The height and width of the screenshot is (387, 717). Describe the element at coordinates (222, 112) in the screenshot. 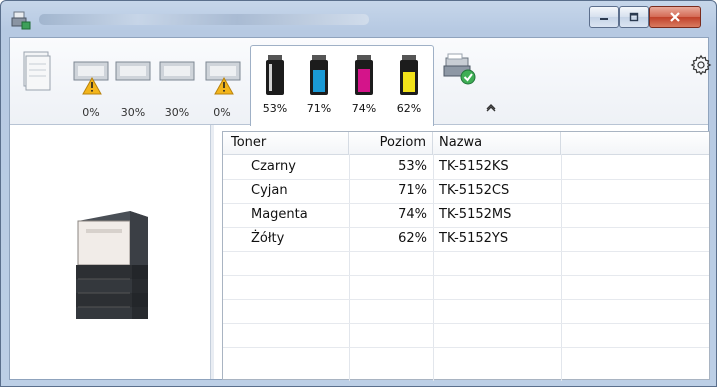

I see `tray-4-percent: 0%` at that location.